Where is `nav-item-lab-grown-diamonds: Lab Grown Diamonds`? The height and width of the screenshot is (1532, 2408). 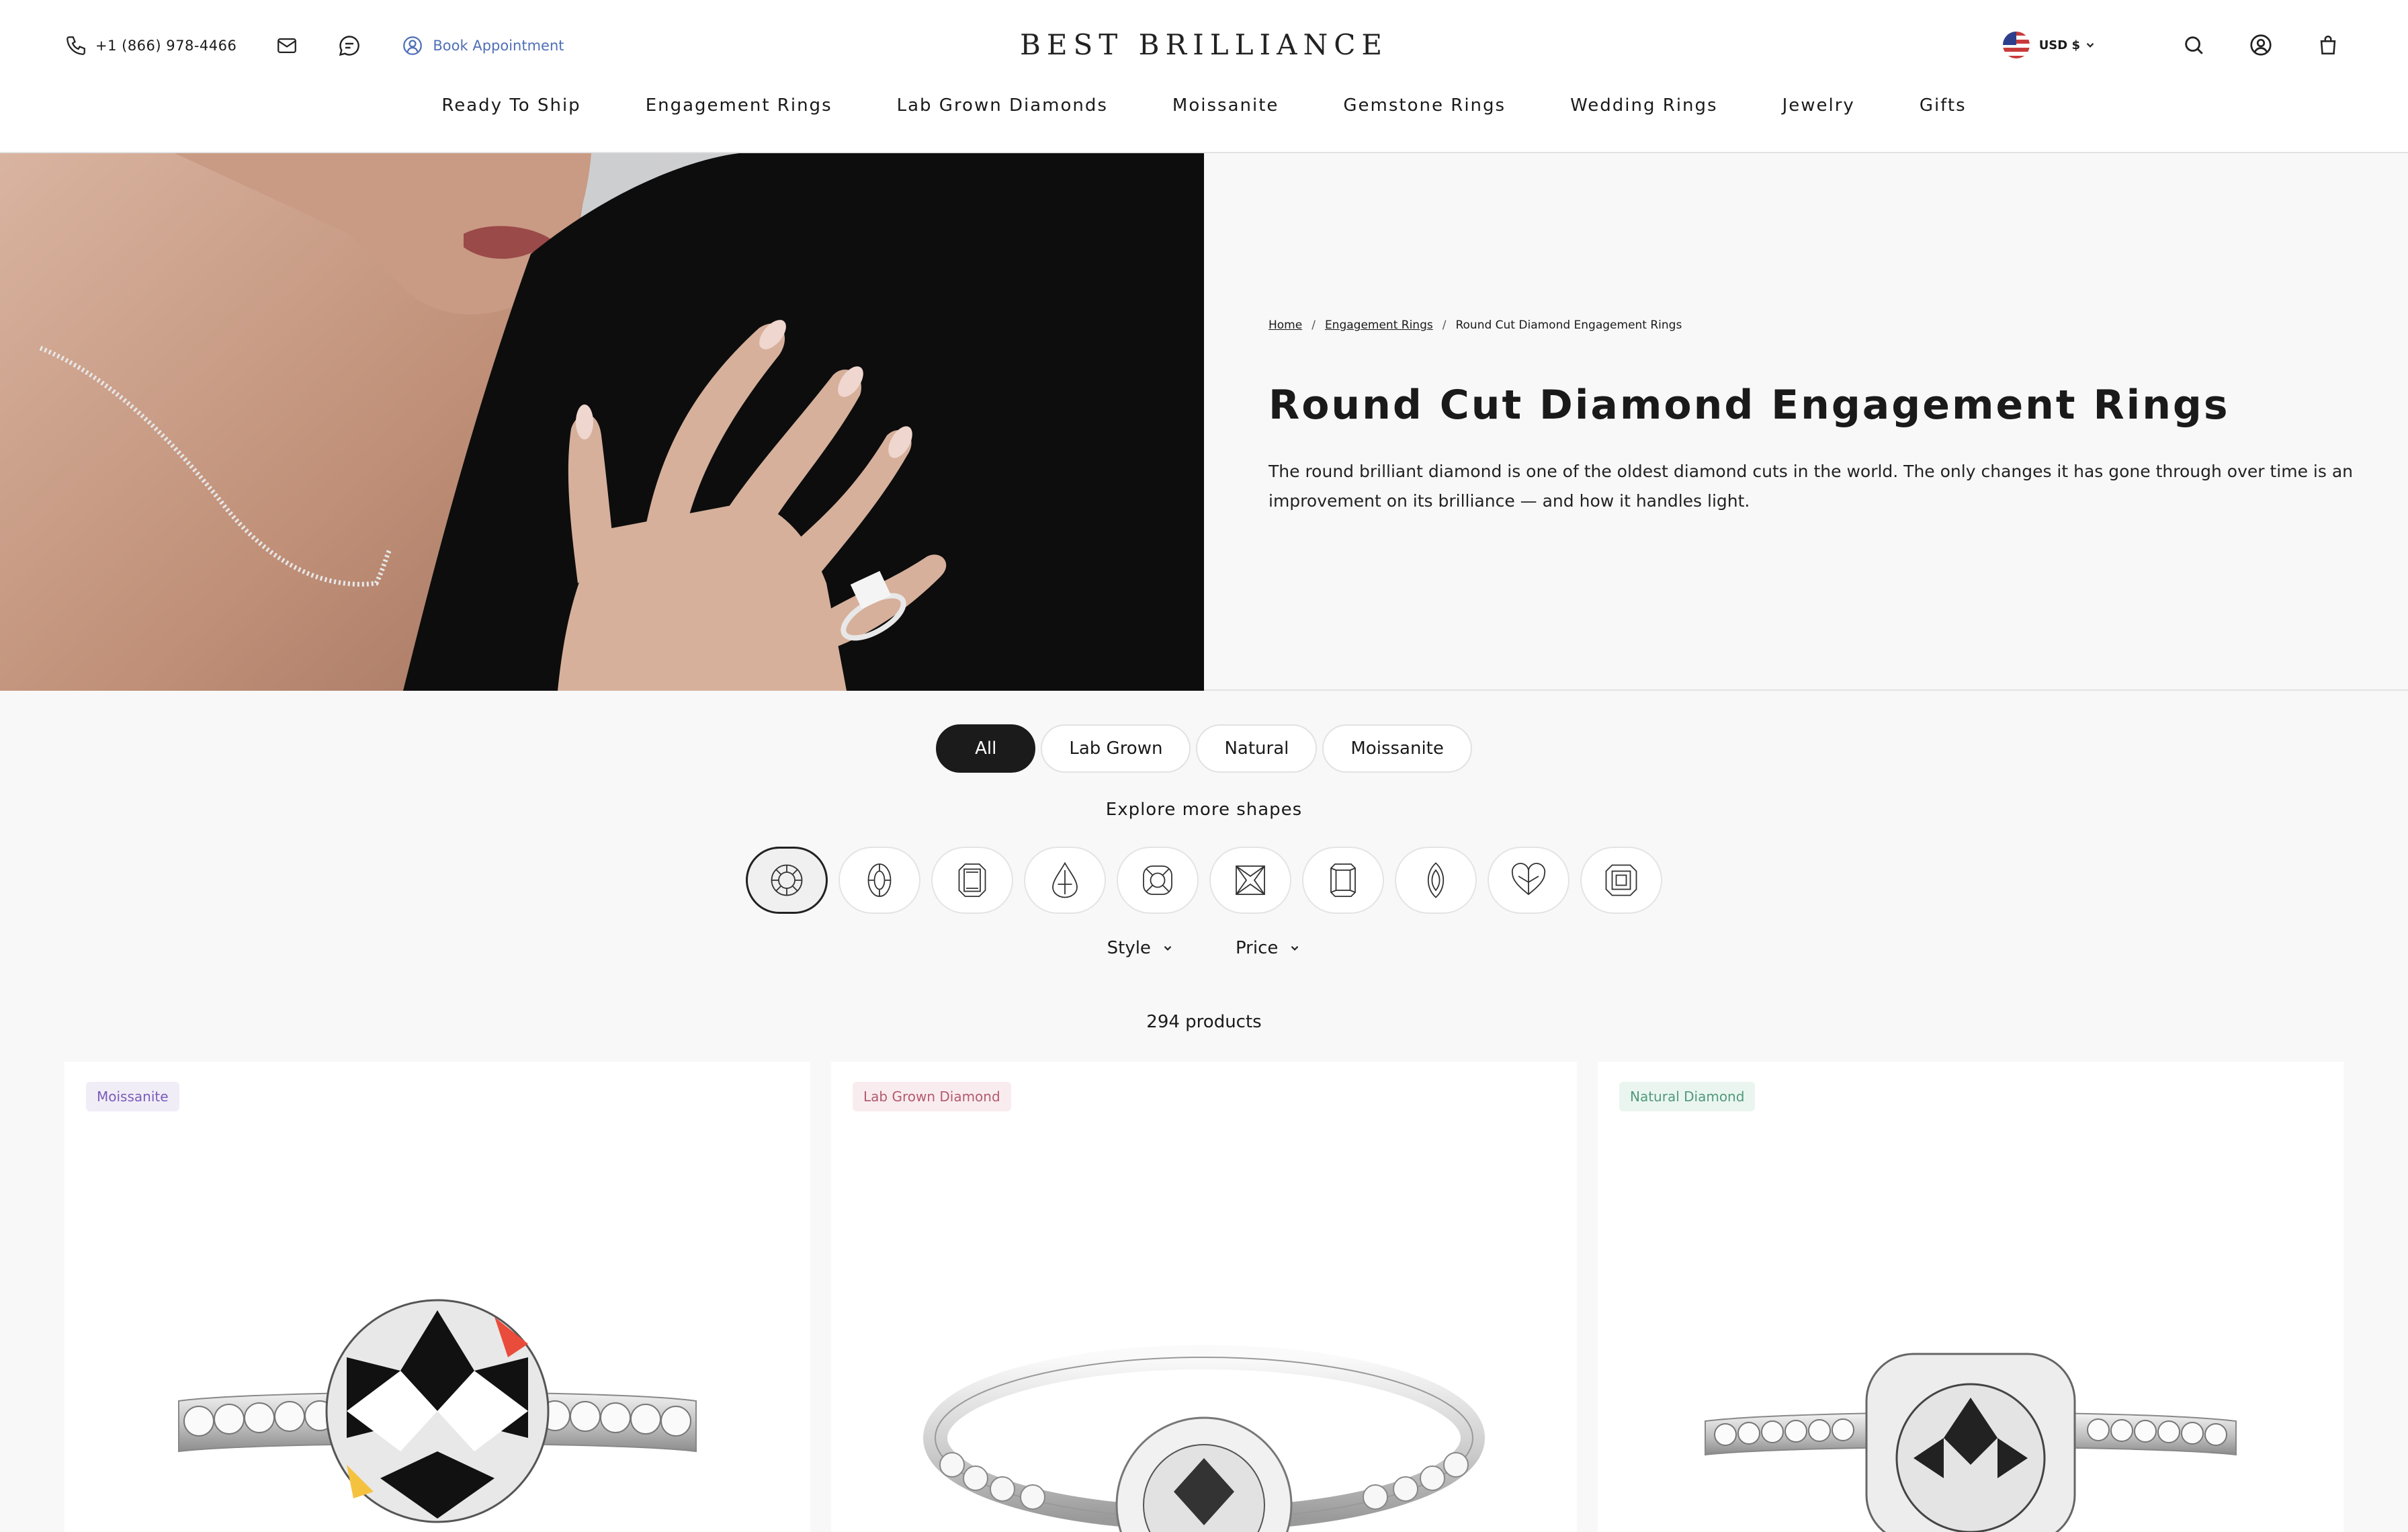
nav-item-lab-grown-diamonds: Lab Grown Diamonds is located at coordinates (1002, 106).